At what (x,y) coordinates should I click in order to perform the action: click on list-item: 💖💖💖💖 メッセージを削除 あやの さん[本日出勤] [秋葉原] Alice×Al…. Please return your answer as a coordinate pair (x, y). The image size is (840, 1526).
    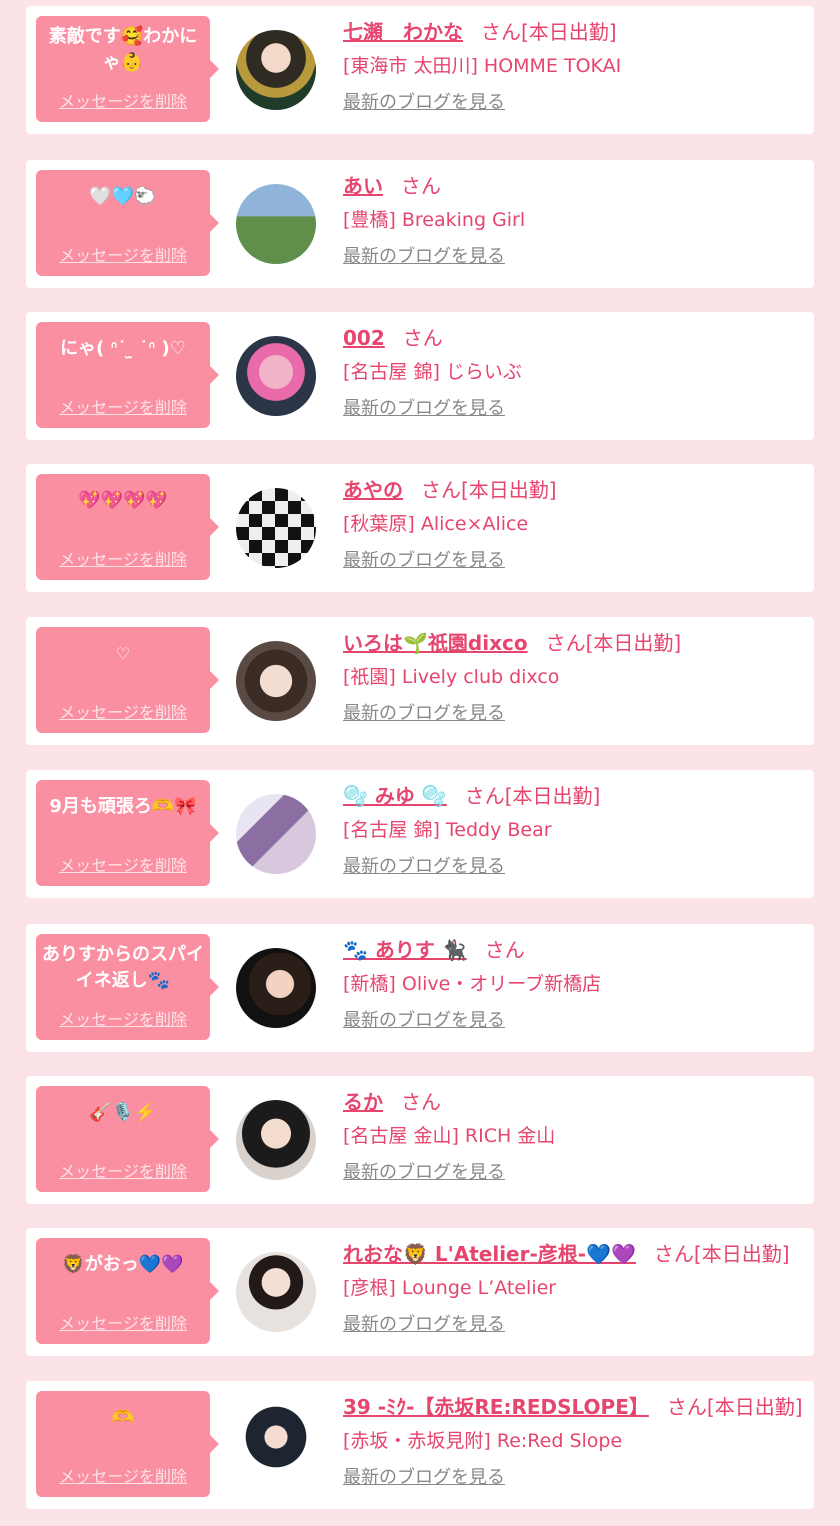
    Looking at the image, I should click on (420, 528).